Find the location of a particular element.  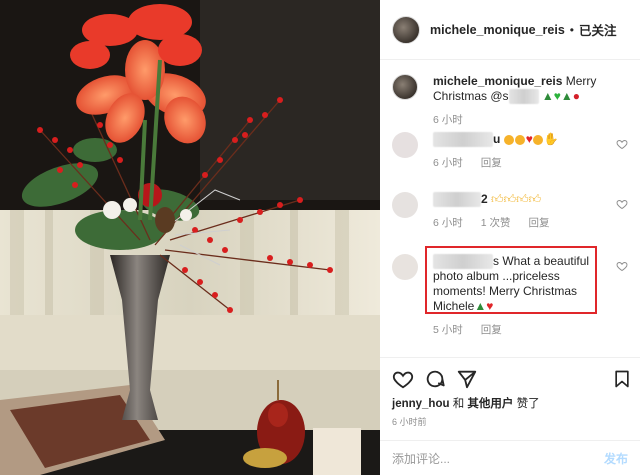

redacted-username: xxxxxxxxxx is located at coordinates (463, 139).